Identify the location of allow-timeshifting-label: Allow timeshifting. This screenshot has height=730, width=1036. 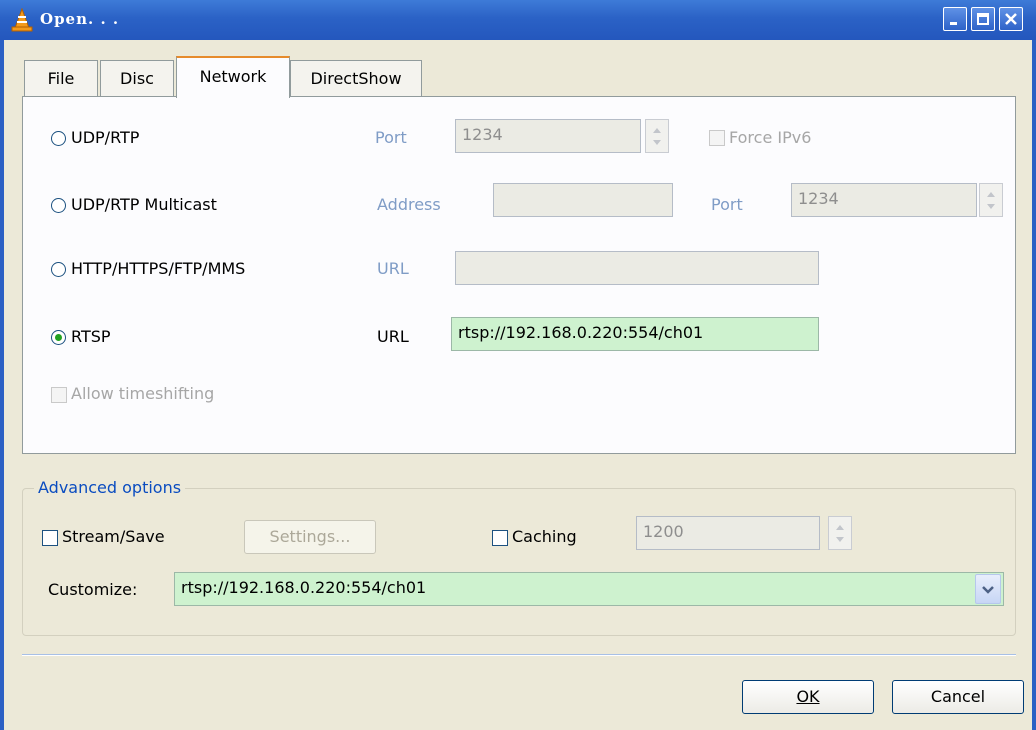
(143, 393).